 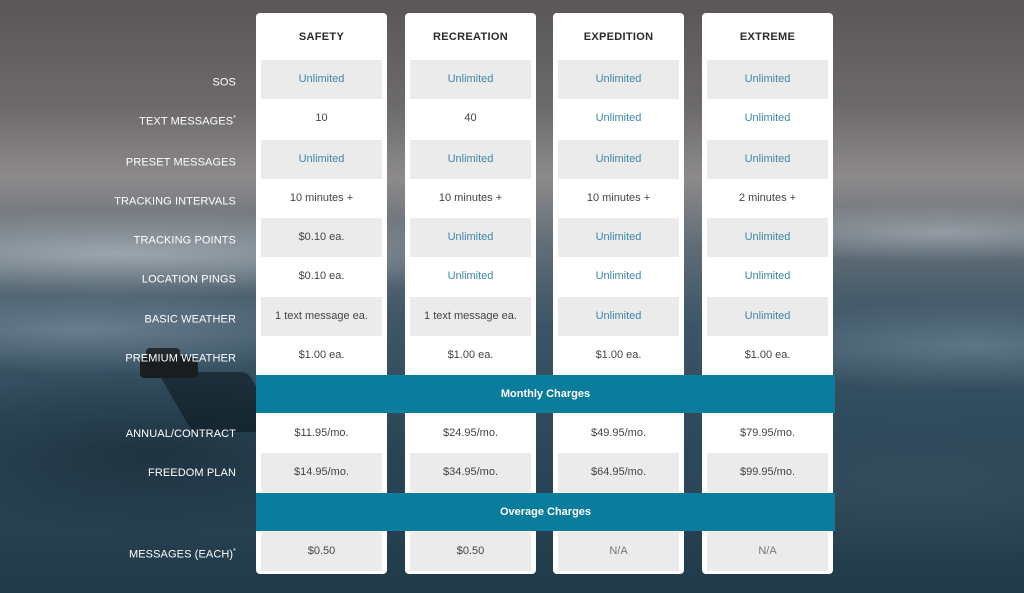 What do you see at coordinates (767, 433) in the screenshot?
I see `plan-cell: $79.95/mo.` at bounding box center [767, 433].